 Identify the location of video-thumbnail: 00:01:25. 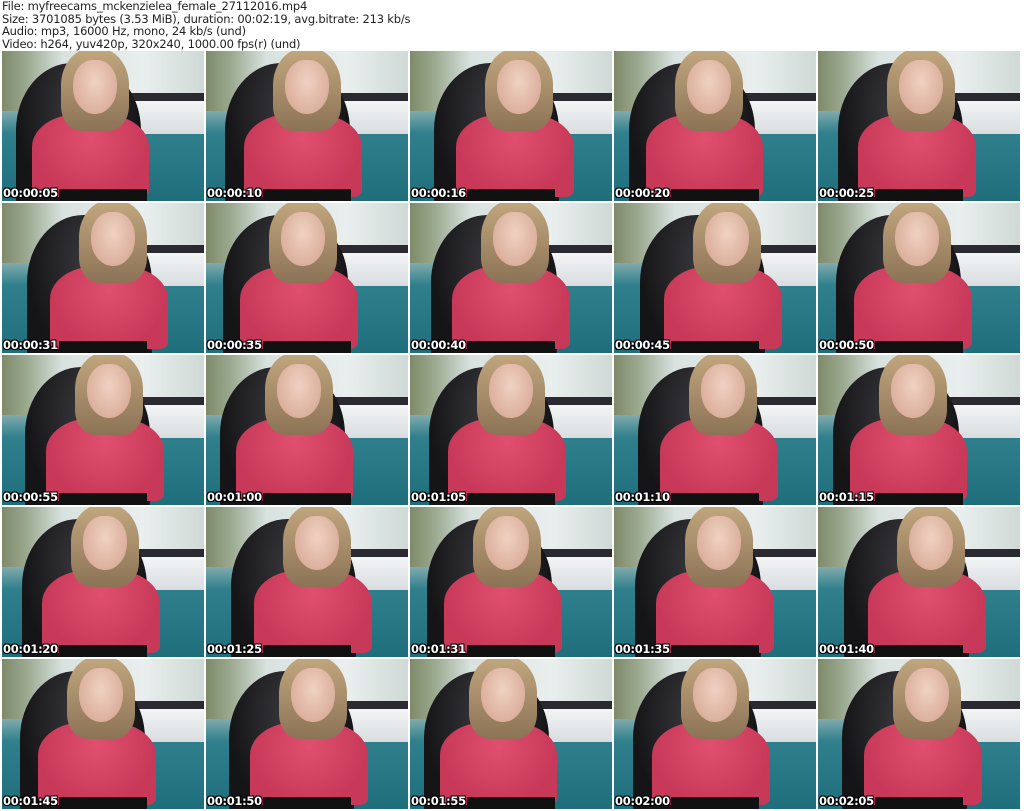
(307, 582).